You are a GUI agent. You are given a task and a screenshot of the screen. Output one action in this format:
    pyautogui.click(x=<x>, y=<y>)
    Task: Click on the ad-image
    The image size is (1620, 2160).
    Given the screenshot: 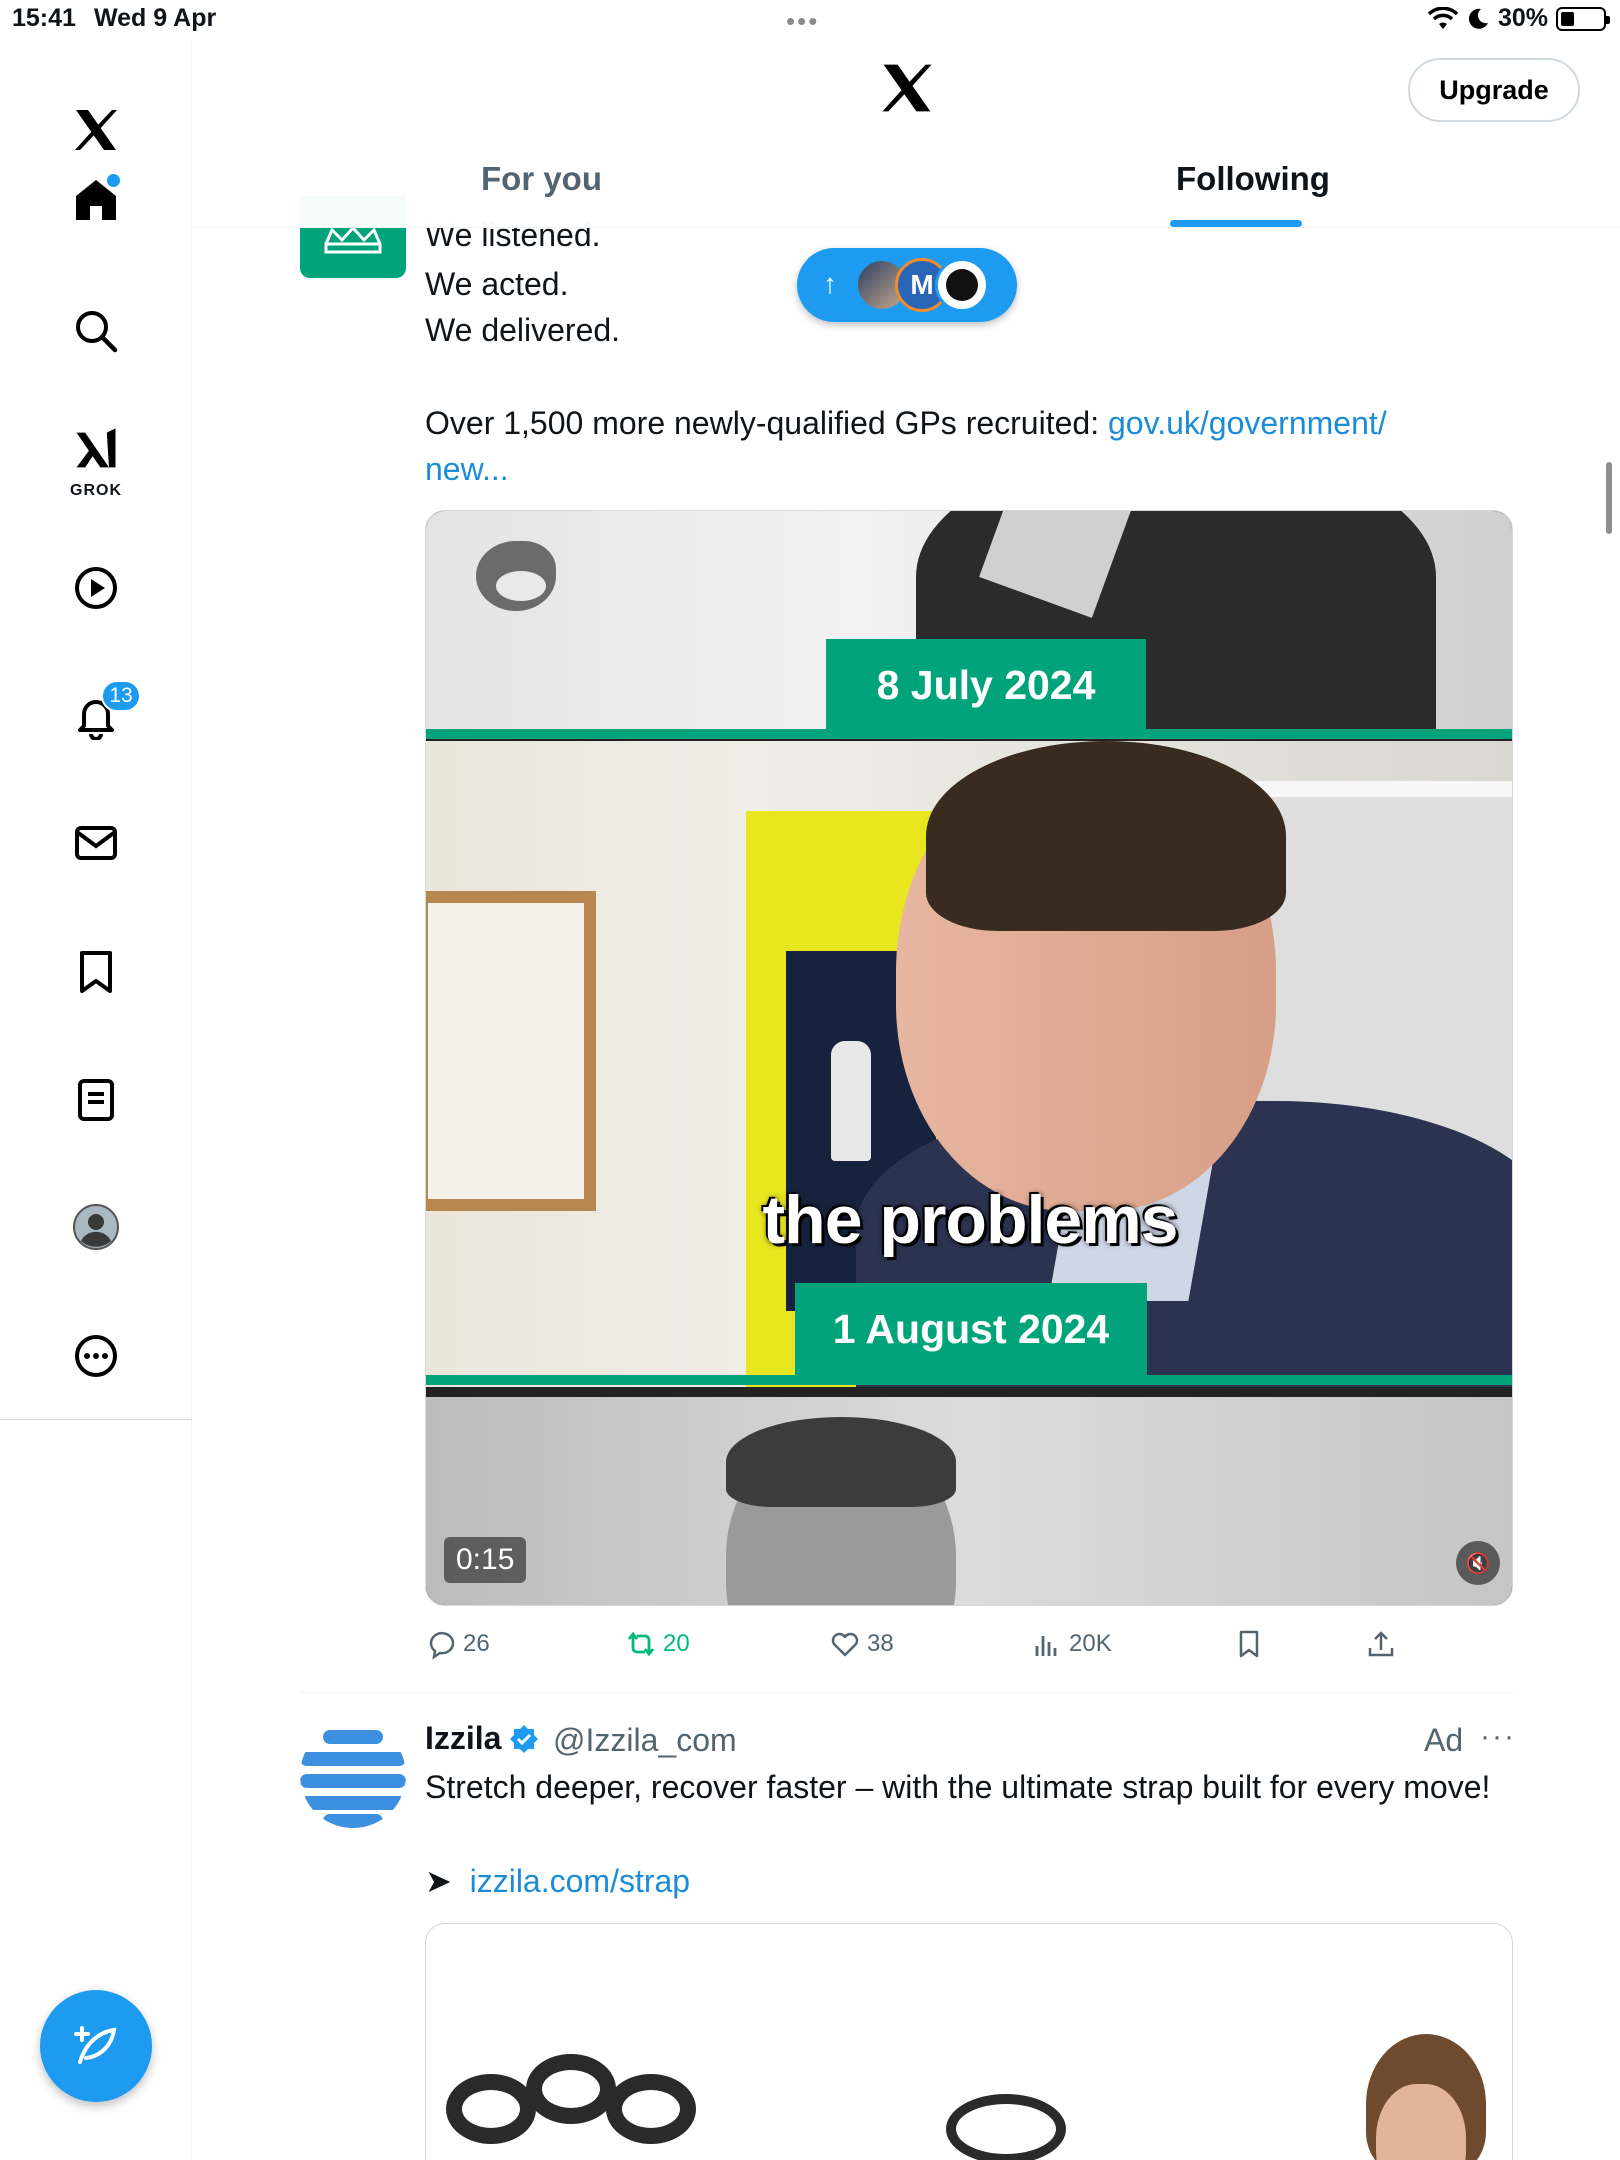 What is the action you would take?
    pyautogui.click(x=969, y=2041)
    